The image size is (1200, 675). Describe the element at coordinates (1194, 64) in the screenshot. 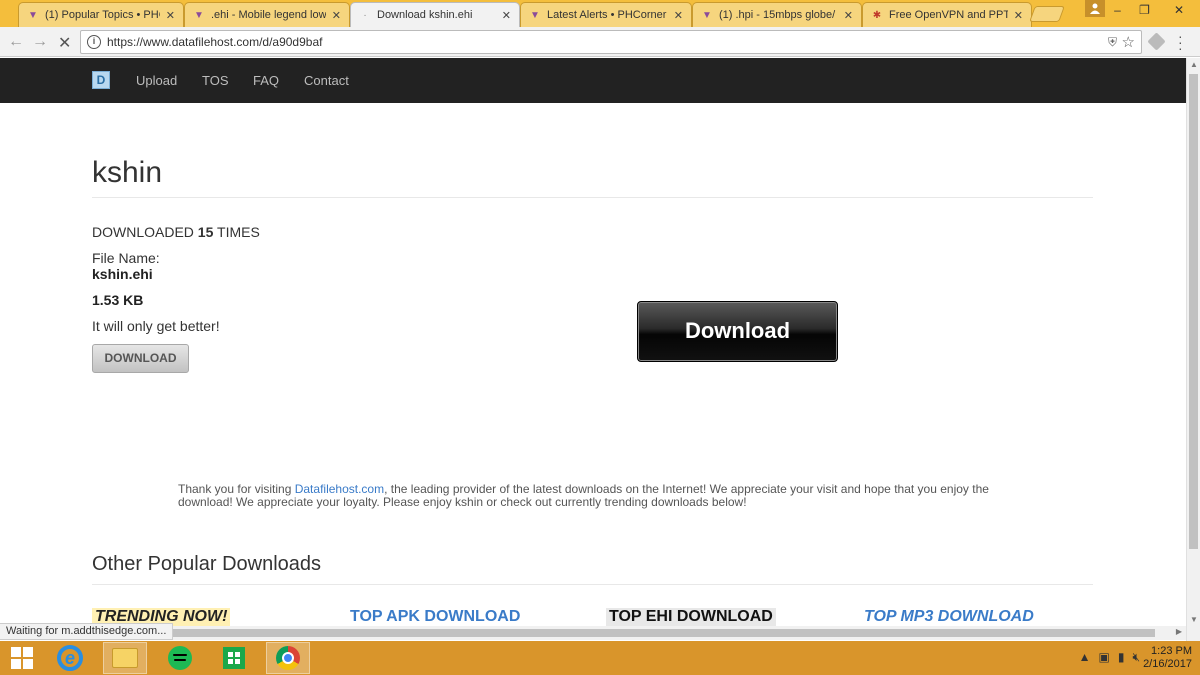

I see `scroll-up-icon: ▲` at that location.